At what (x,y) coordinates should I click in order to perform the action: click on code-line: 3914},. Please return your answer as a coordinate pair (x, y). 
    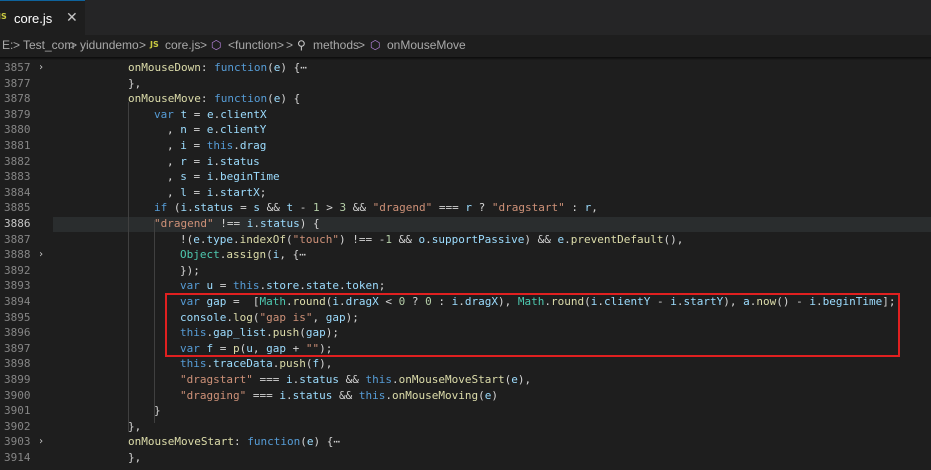
    Looking at the image, I should click on (465, 457).